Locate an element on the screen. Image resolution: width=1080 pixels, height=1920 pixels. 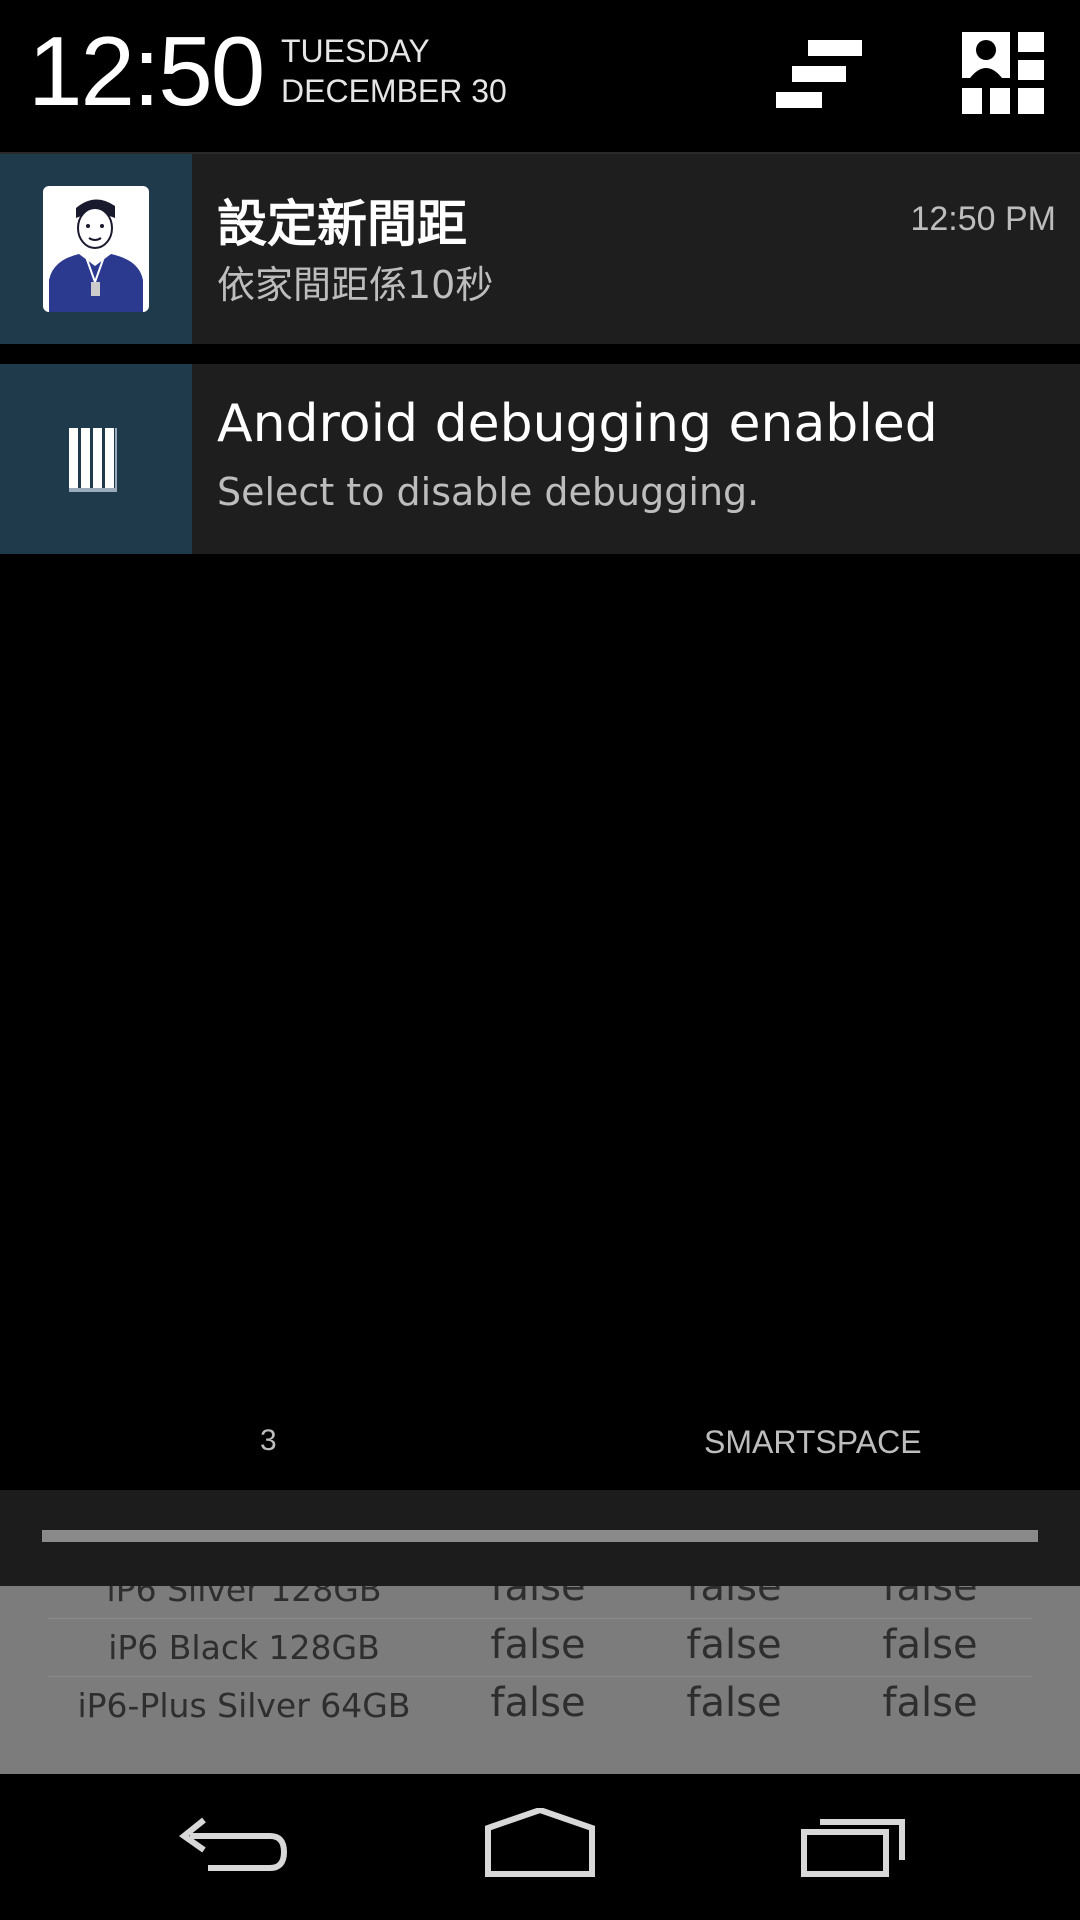
table-cell: iP6 Silver 128GB is located at coordinates (244, 1597).